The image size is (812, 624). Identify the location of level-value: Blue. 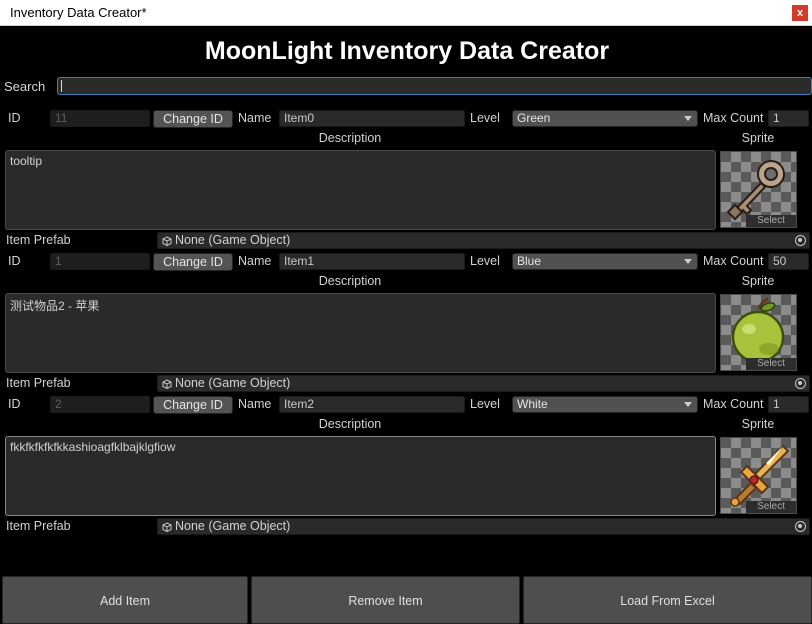
(529, 261).